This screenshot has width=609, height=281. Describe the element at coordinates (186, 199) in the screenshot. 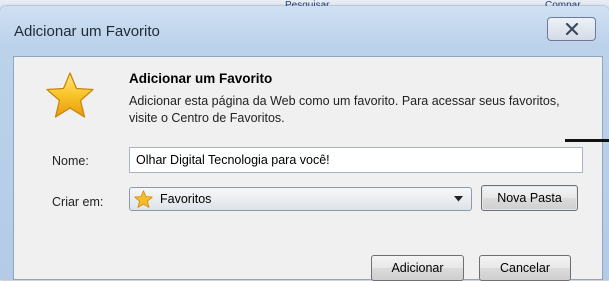

I see `create-in-value: Favoritos` at that location.